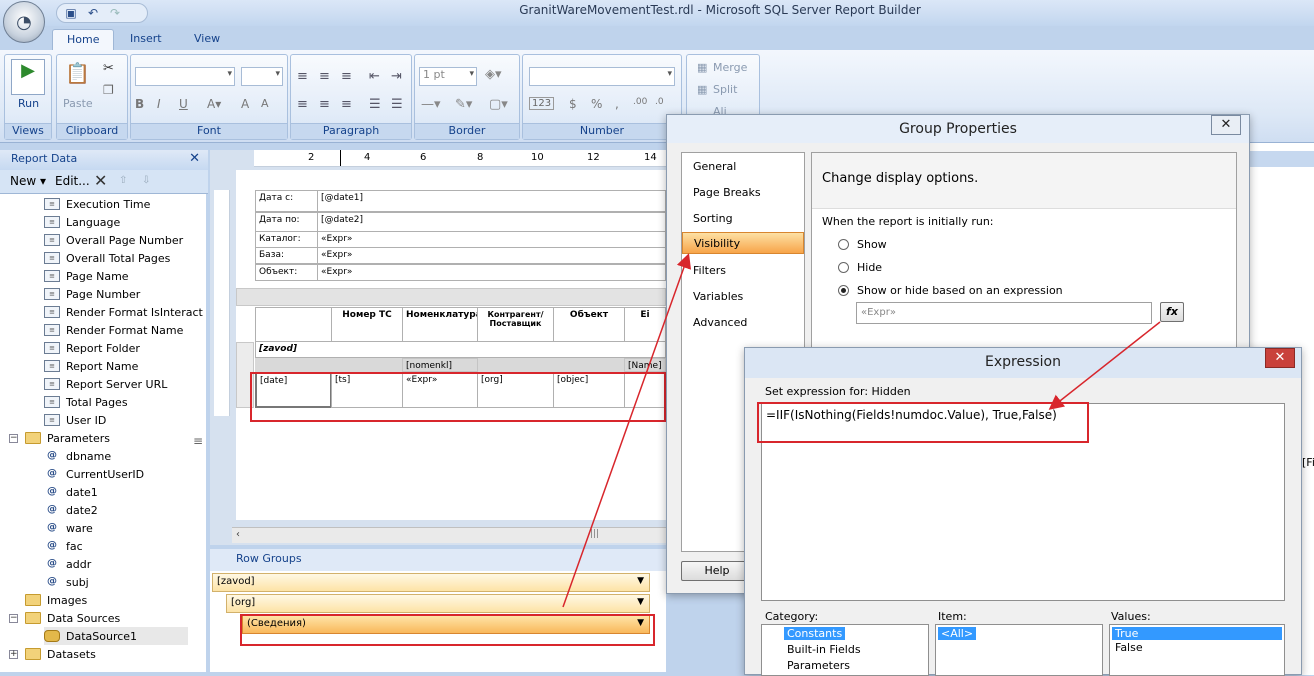 Image resolution: width=1314 pixels, height=676 pixels. I want to click on arrow-to-visibility, so click(627, 430).